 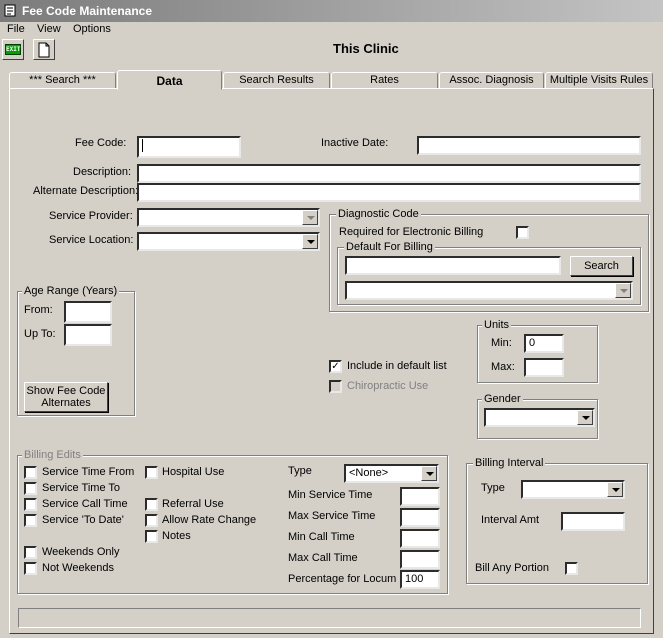 I want to click on tab-assoc-diagnosis: Assoc. Diagnosis, so click(x=491, y=80).